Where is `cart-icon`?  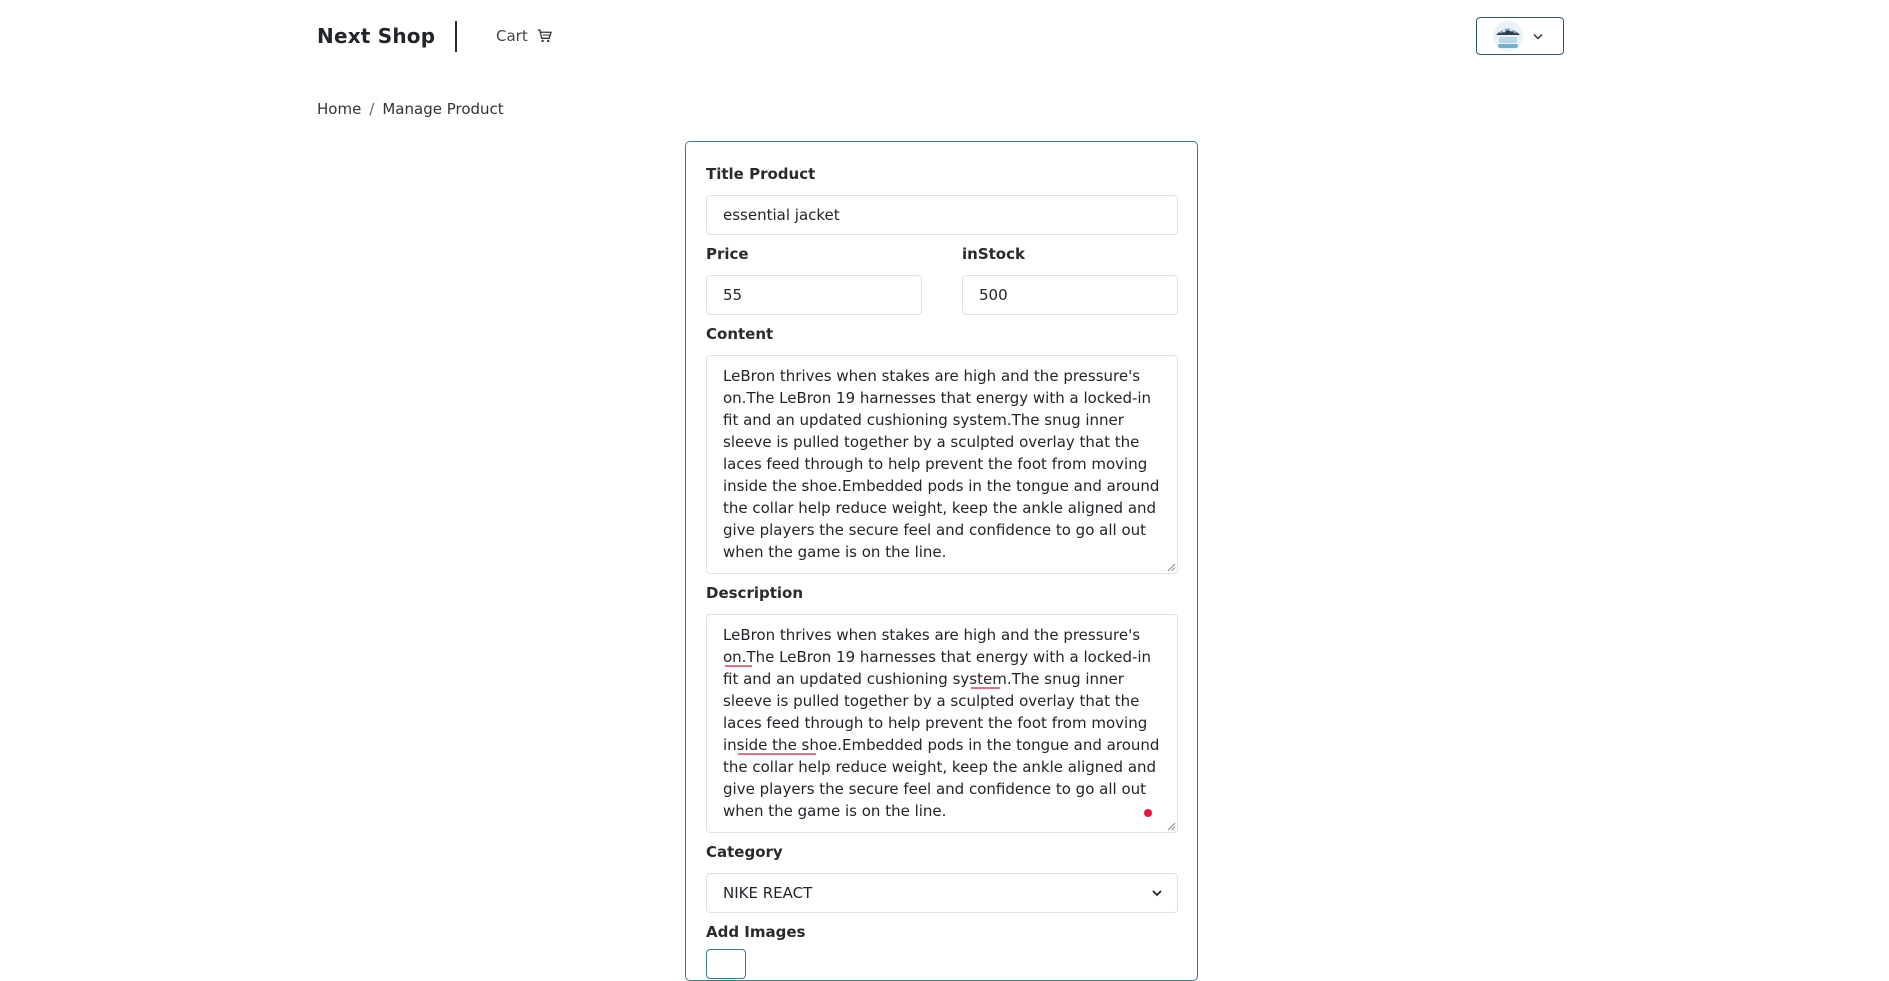
cart-icon is located at coordinates (544, 36).